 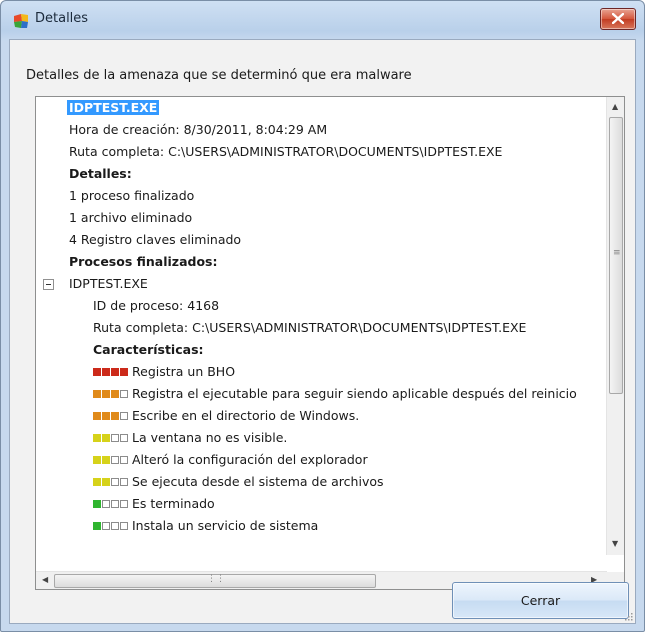 I want to click on process-name: IDPTEST.EXE, so click(x=108, y=283).